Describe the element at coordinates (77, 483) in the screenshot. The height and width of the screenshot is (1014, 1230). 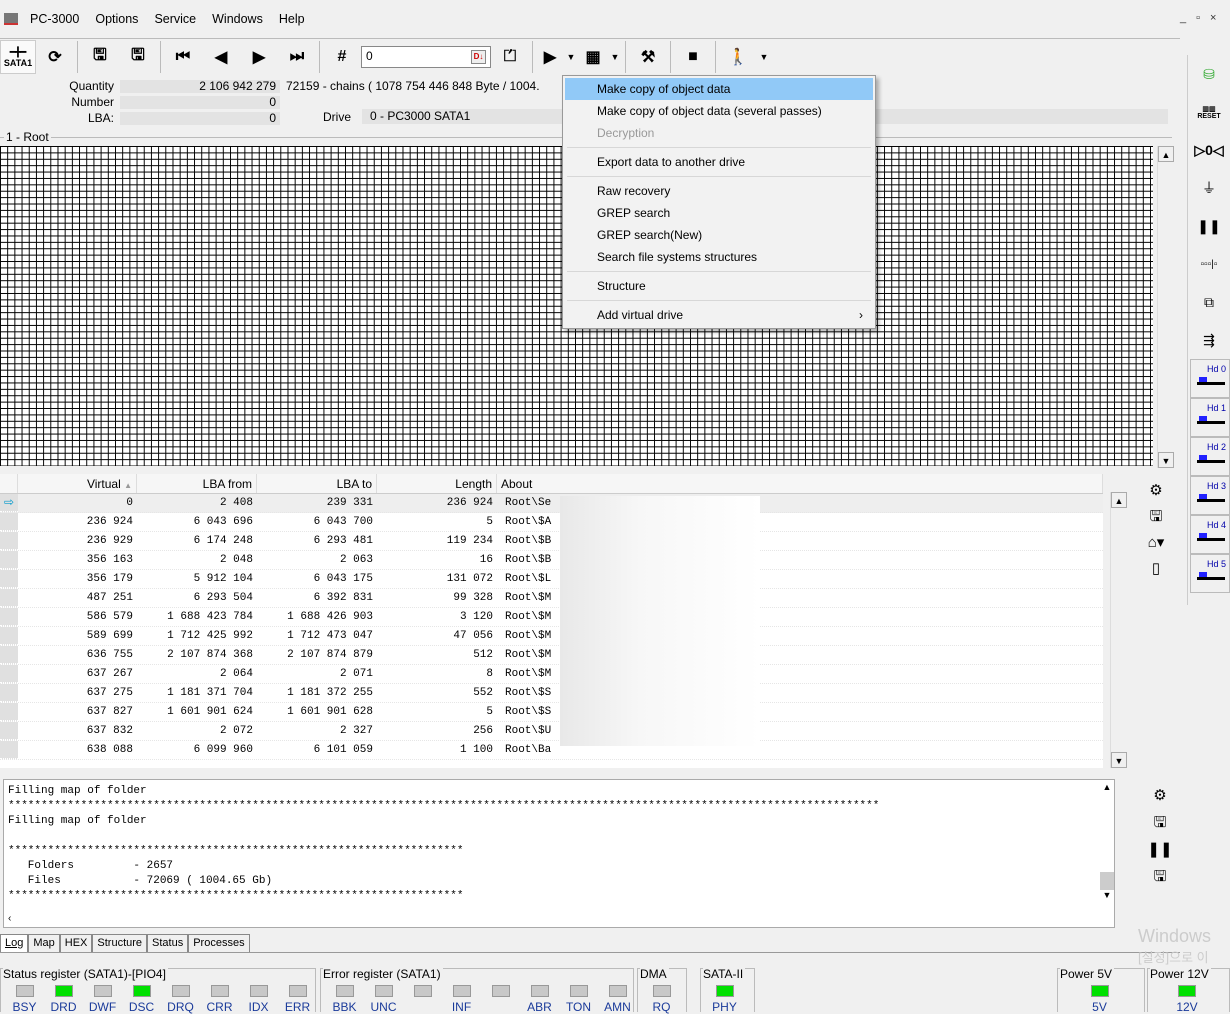
I see `col-virtual: Virtual ▲` at that location.